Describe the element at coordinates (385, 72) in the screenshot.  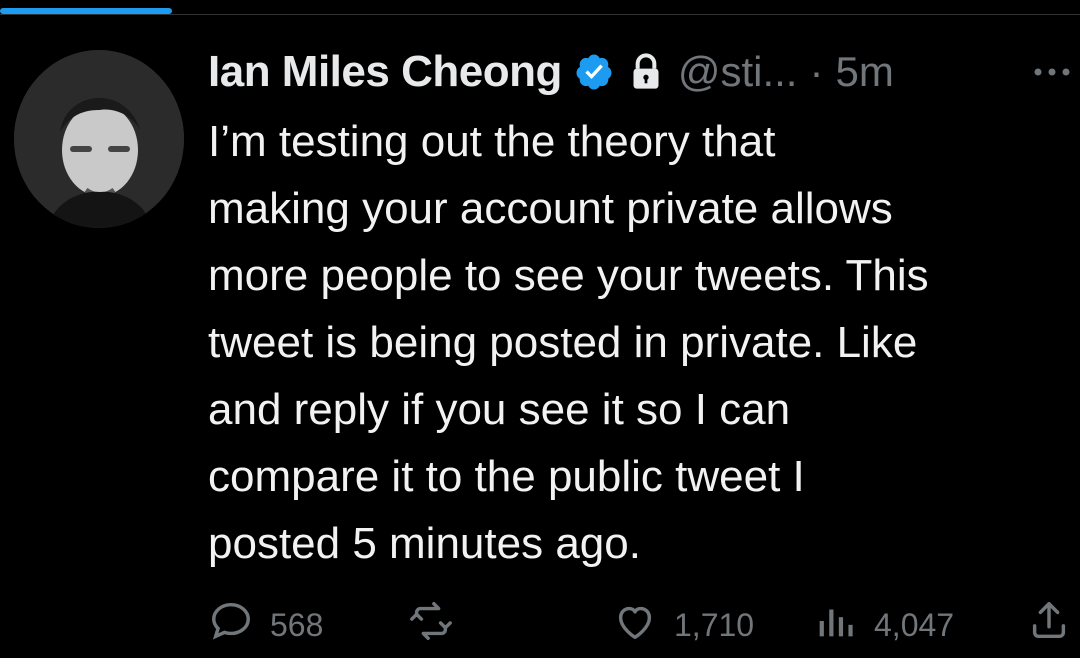
I see `author-name: Ian Miles Cheong` at that location.